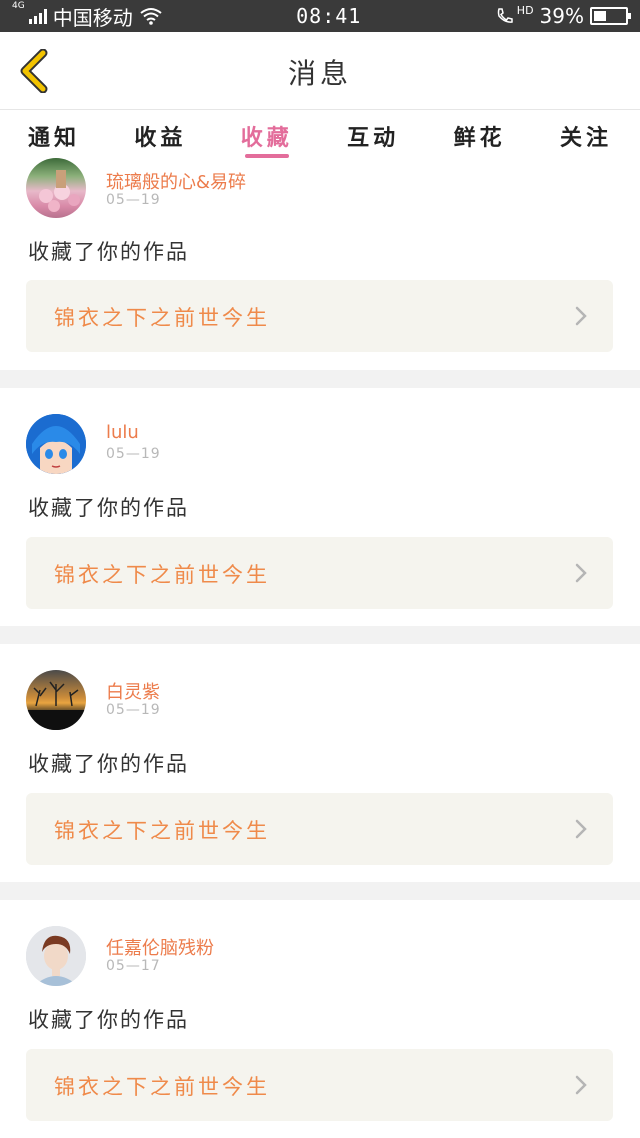 The image size is (640, 1138). Describe the element at coordinates (525, 10) in the screenshot. I see `hd-label: HD` at that location.